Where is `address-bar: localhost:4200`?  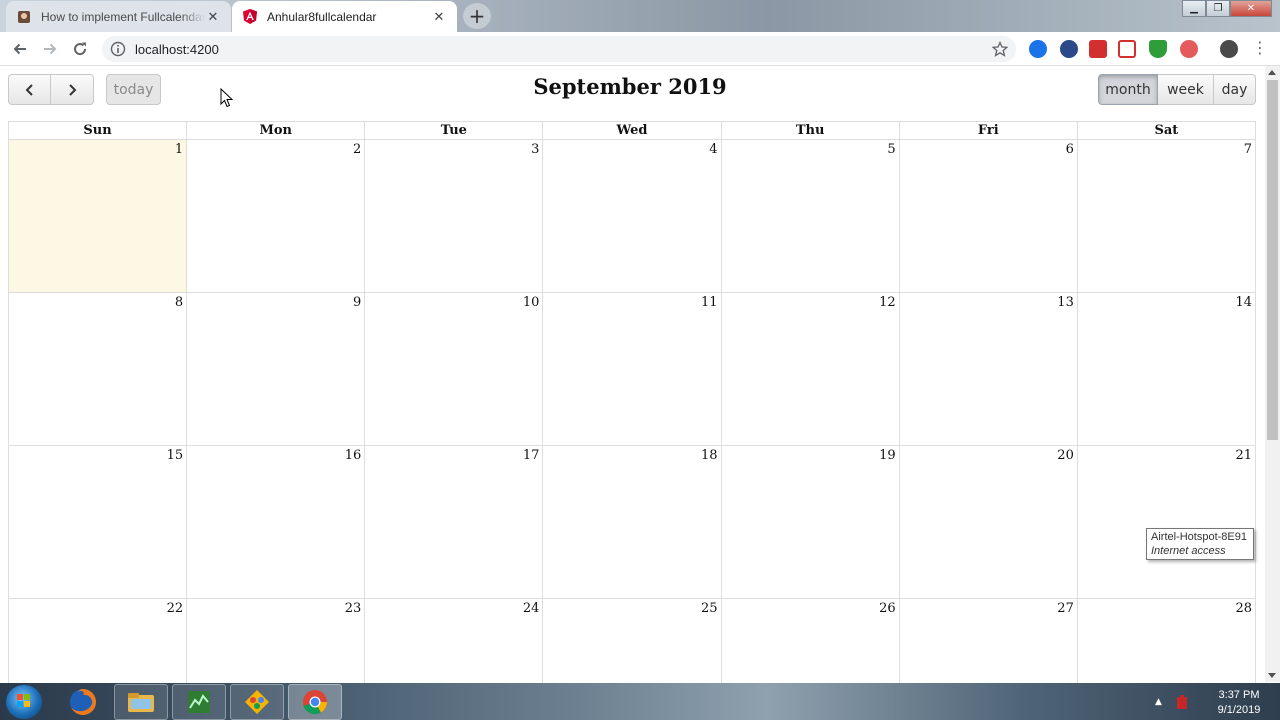 address-bar: localhost:4200 is located at coordinates (559, 49).